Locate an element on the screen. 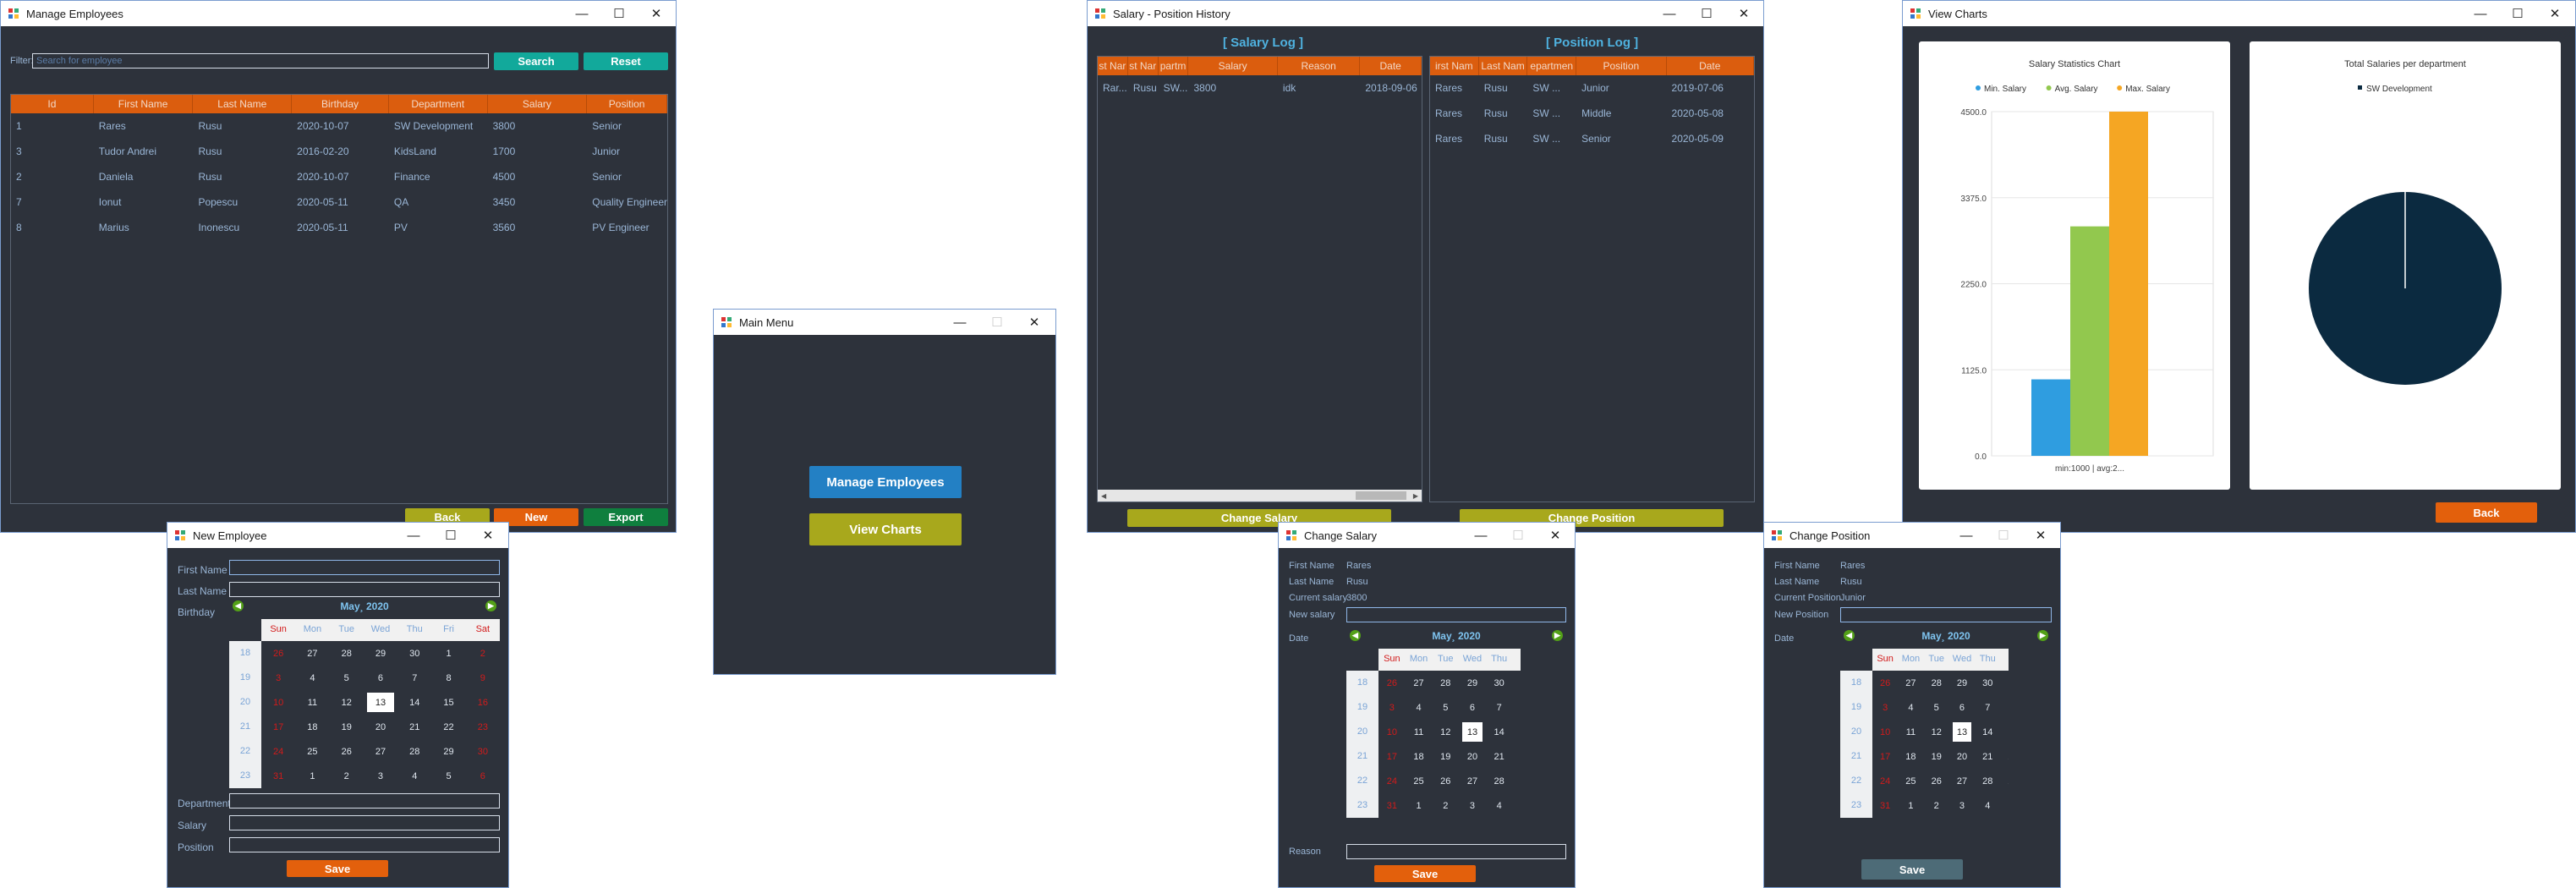  search-button: Search is located at coordinates (536, 61).